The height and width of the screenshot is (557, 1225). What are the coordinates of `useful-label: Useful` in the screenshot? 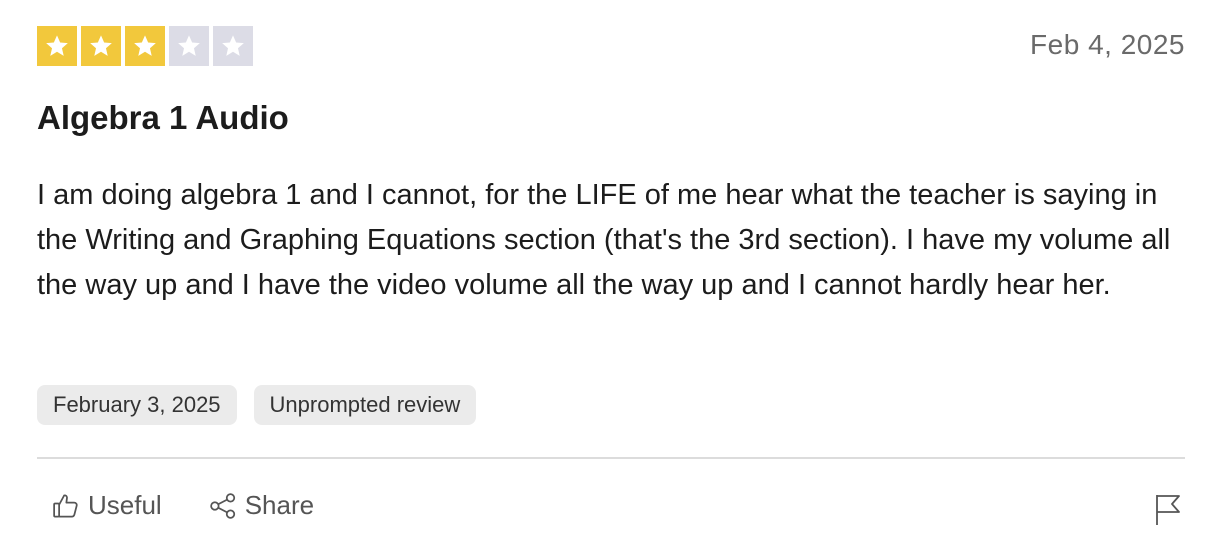 It's located at (125, 505).